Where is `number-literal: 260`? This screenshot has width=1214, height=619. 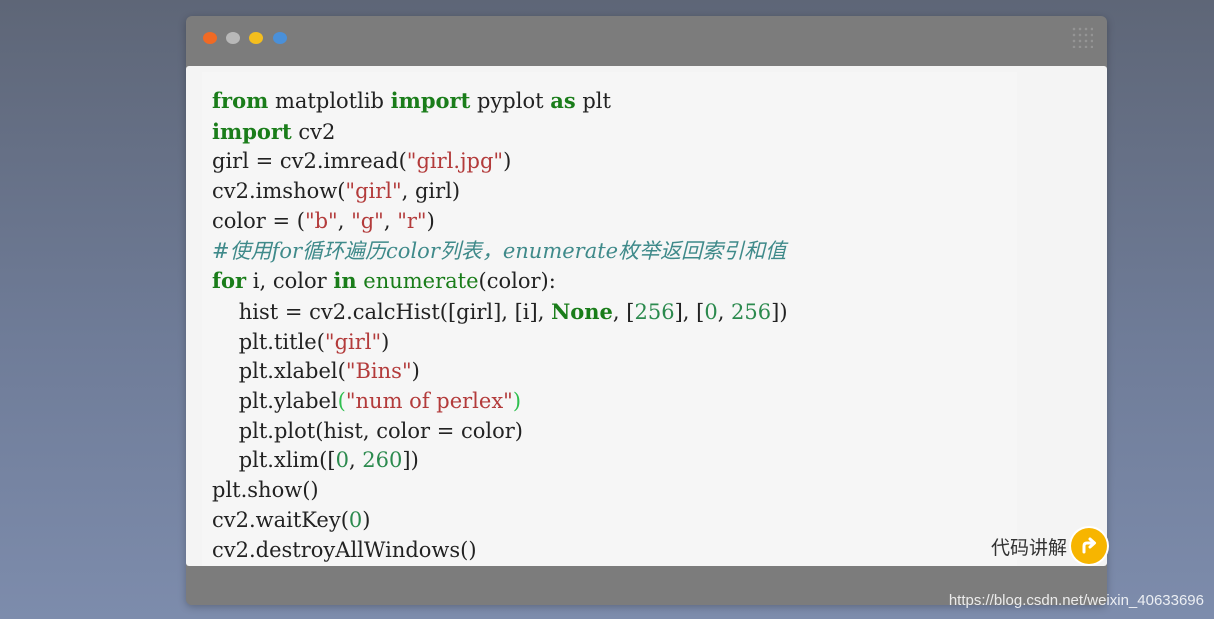
number-literal: 260 is located at coordinates (382, 460).